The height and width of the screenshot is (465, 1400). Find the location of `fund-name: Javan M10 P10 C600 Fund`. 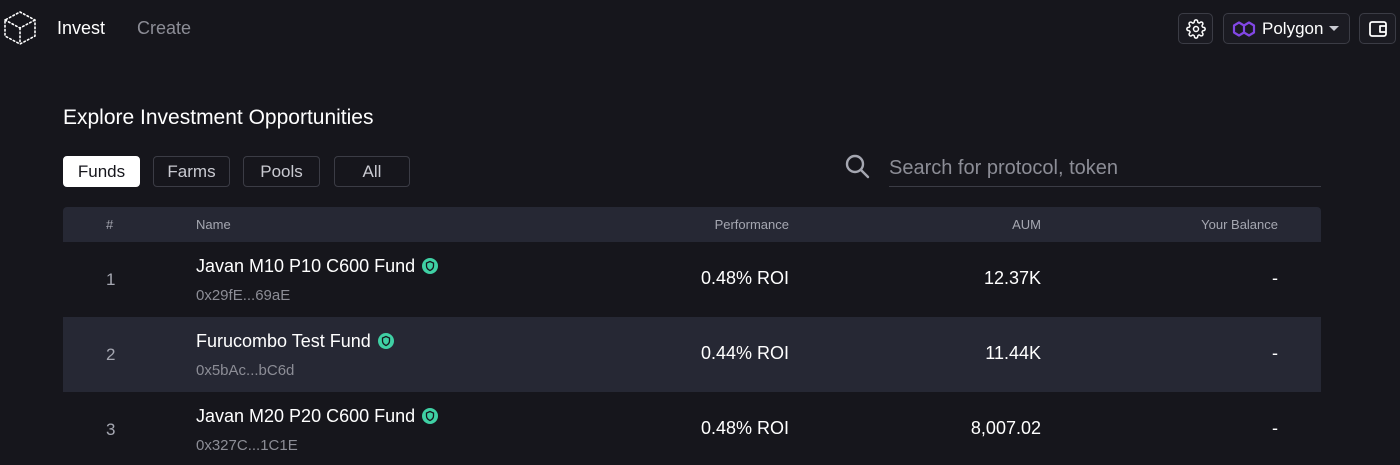

fund-name: Javan M10 P10 C600 Fund is located at coordinates (317, 266).